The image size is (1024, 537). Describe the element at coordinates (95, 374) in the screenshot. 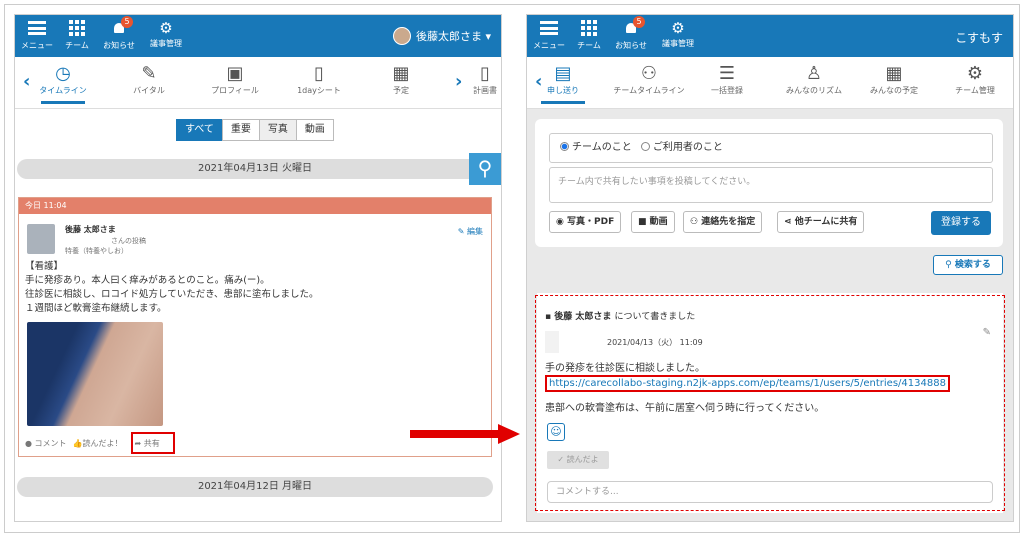

I see `post-photo` at that location.